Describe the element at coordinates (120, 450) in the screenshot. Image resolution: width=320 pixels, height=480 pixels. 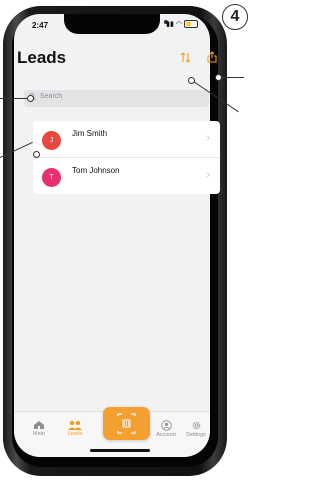
I see `home-indicator` at that location.